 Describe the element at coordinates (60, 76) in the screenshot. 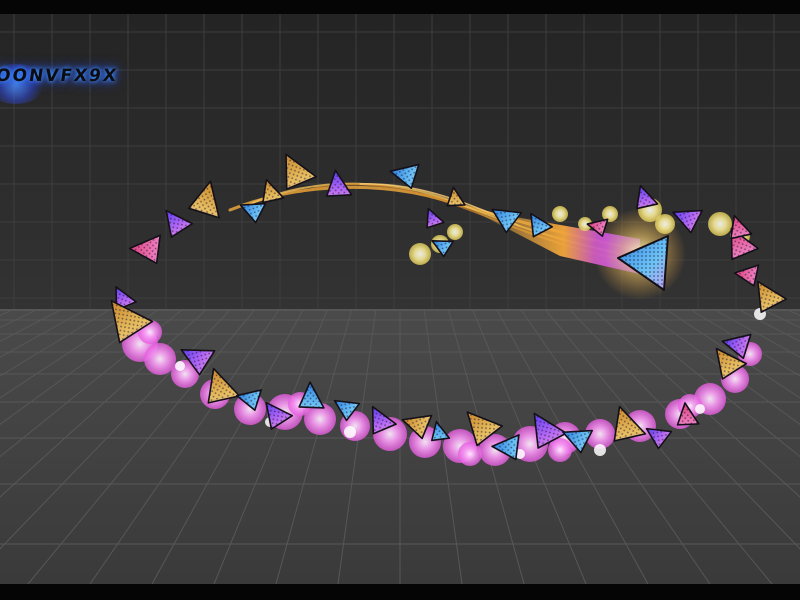

I see `watermark-logo: OONVFX9X` at that location.